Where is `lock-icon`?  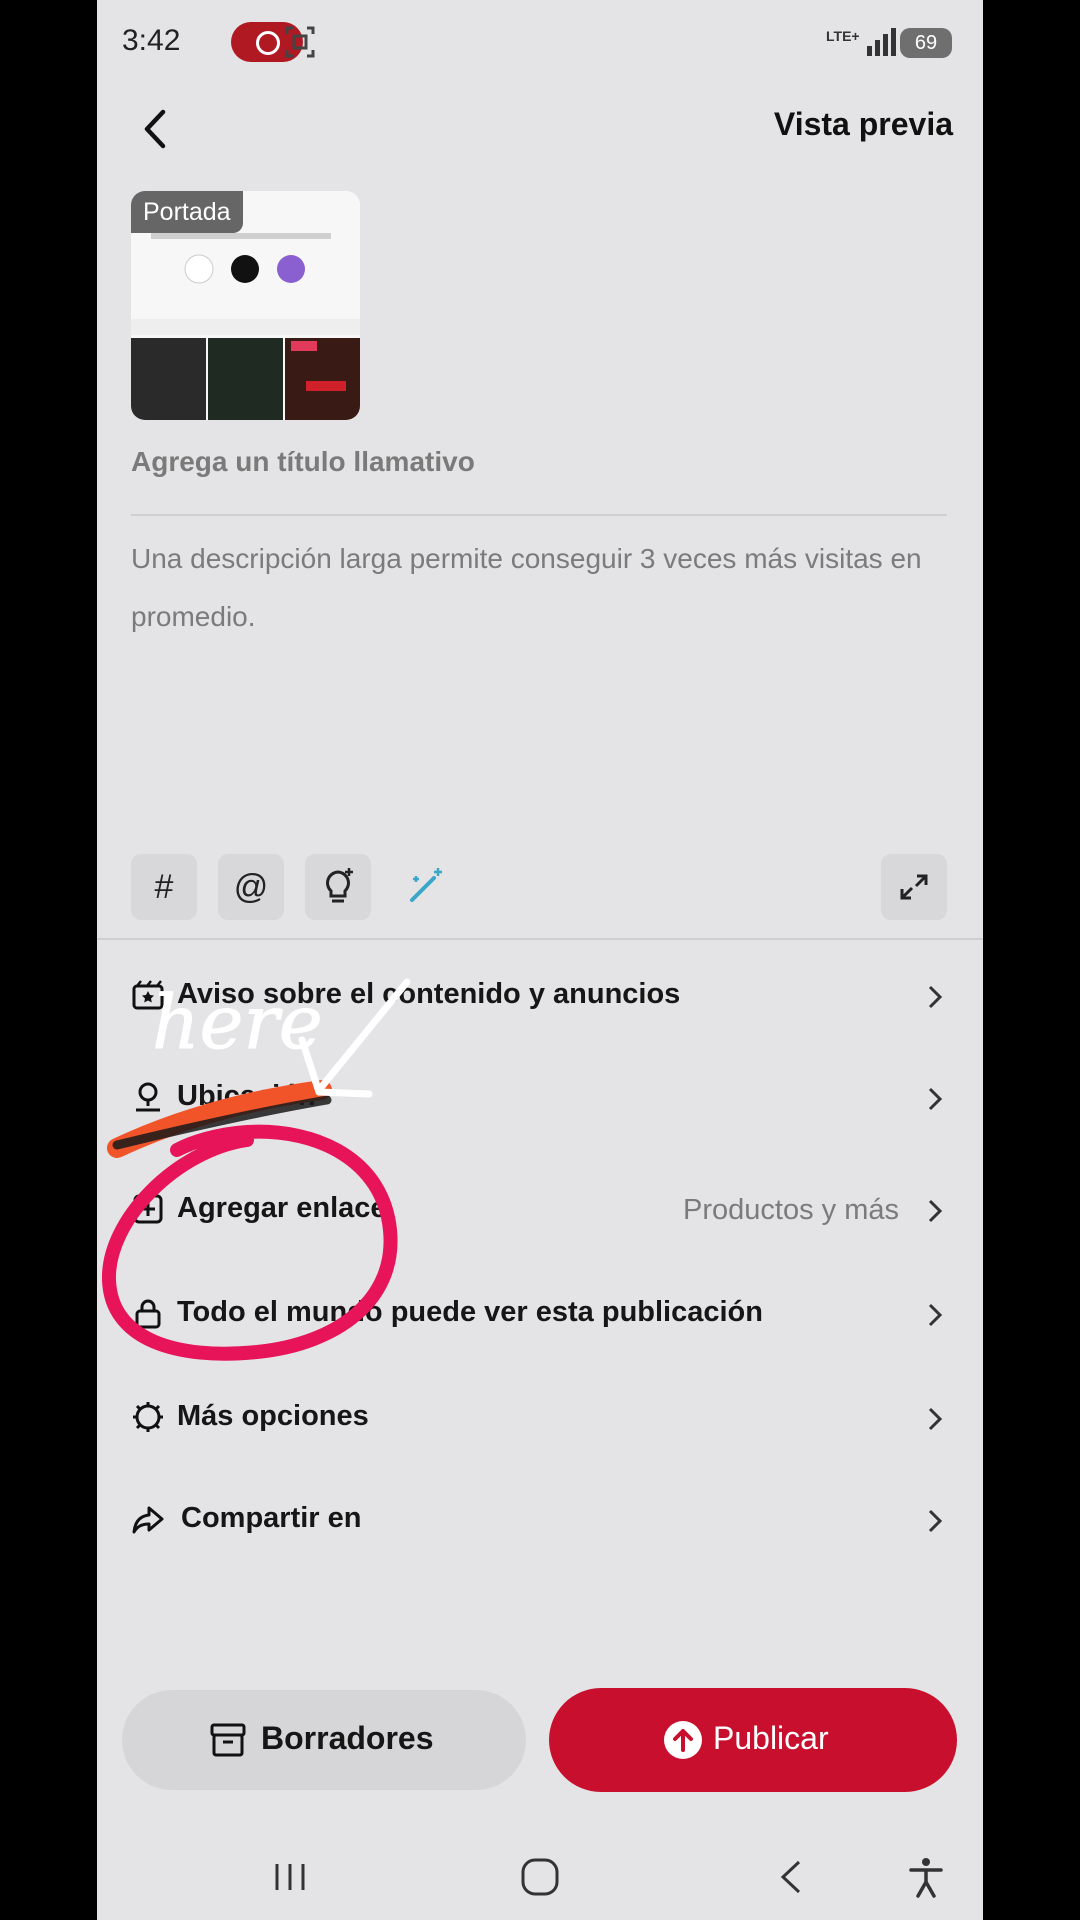 lock-icon is located at coordinates (148, 1314).